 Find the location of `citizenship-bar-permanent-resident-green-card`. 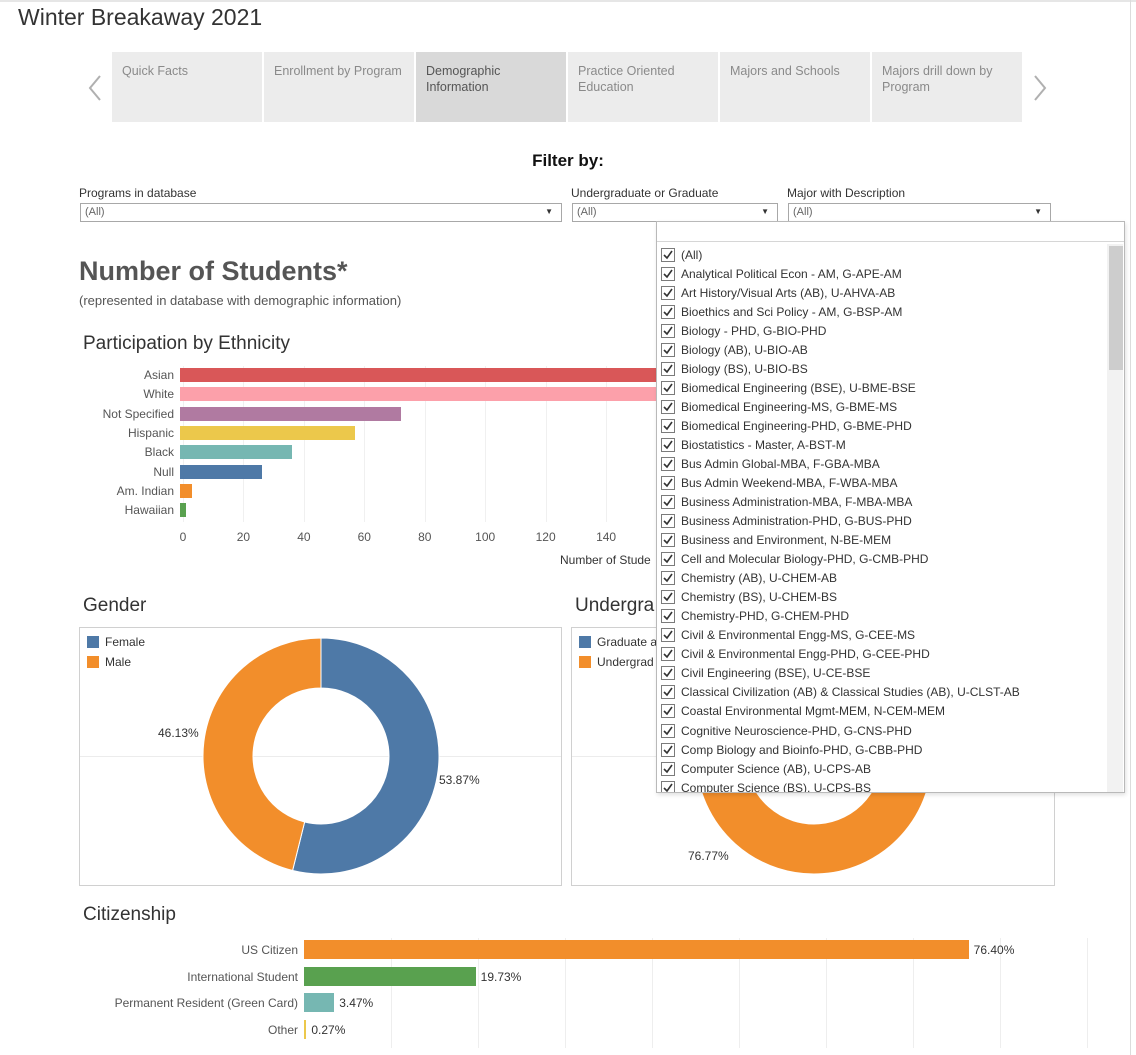

citizenship-bar-permanent-resident-green-card is located at coordinates (319, 1002).